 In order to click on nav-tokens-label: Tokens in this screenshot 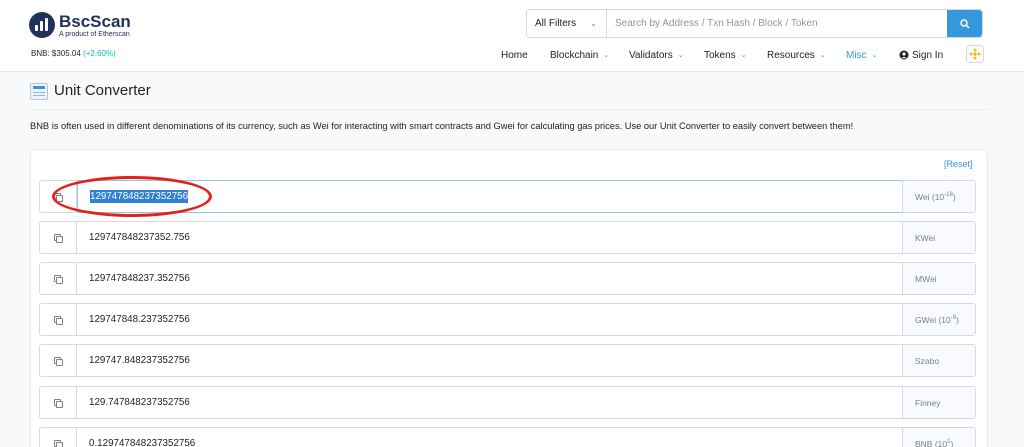, I will do `click(720, 55)`.